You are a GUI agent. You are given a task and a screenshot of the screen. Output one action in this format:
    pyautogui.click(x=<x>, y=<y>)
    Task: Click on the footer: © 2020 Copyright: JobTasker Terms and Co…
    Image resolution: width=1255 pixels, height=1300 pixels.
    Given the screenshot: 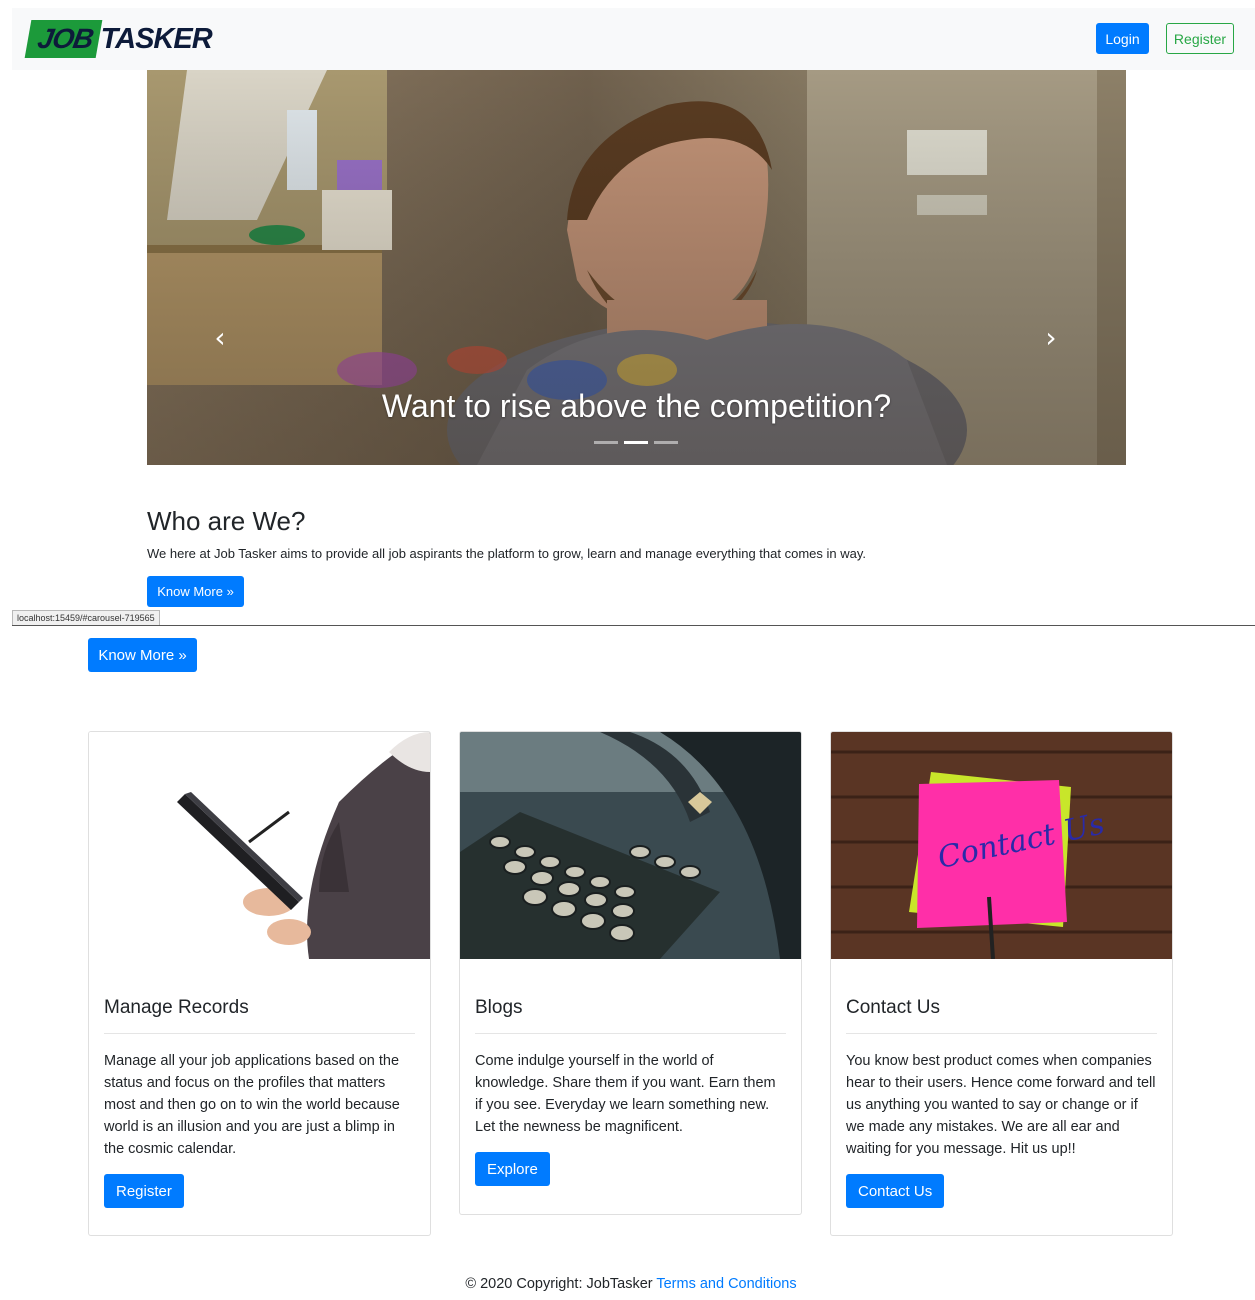 What is the action you would take?
    pyautogui.click(x=627, y=1284)
    